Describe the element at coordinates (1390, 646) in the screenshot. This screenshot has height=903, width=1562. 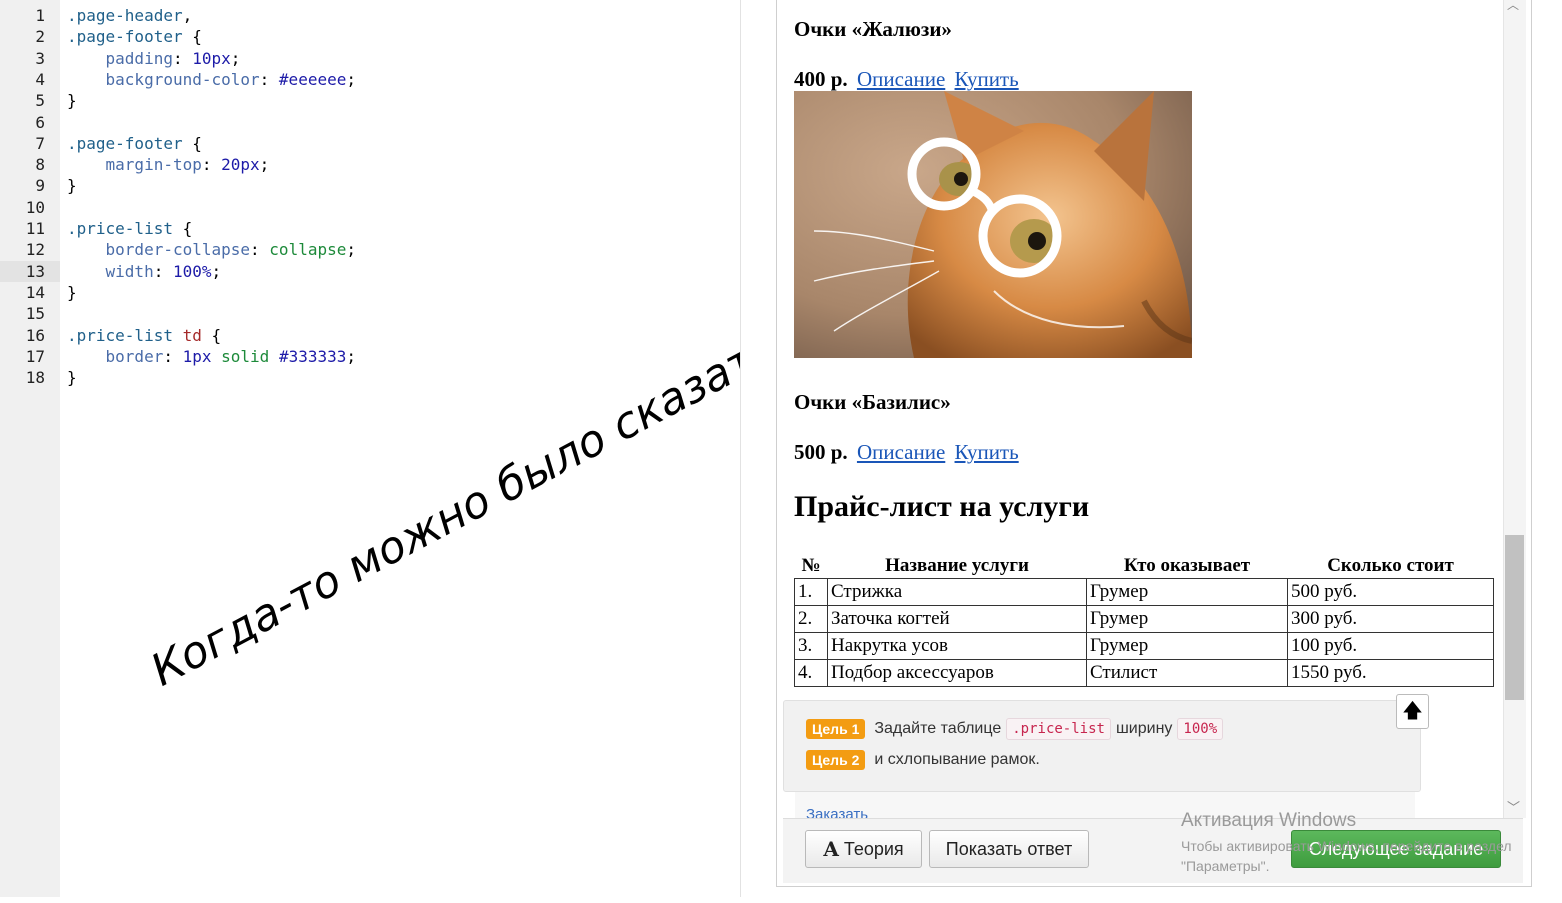
I see `table-cell: 100 руб.` at that location.